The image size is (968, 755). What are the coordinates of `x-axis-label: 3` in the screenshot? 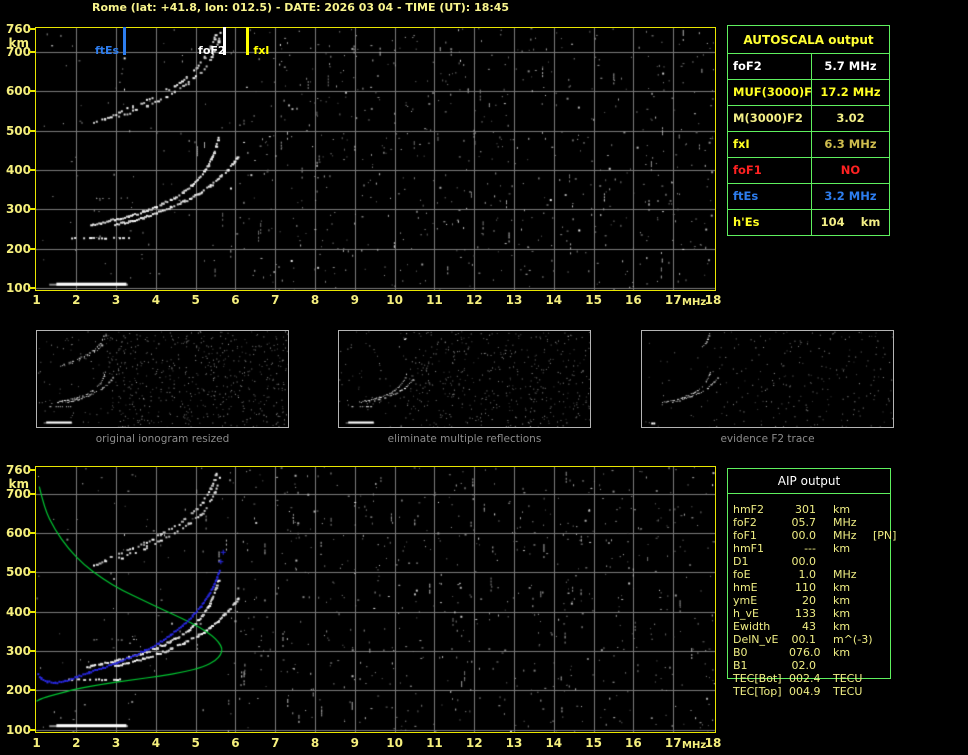 It's located at (116, 743).